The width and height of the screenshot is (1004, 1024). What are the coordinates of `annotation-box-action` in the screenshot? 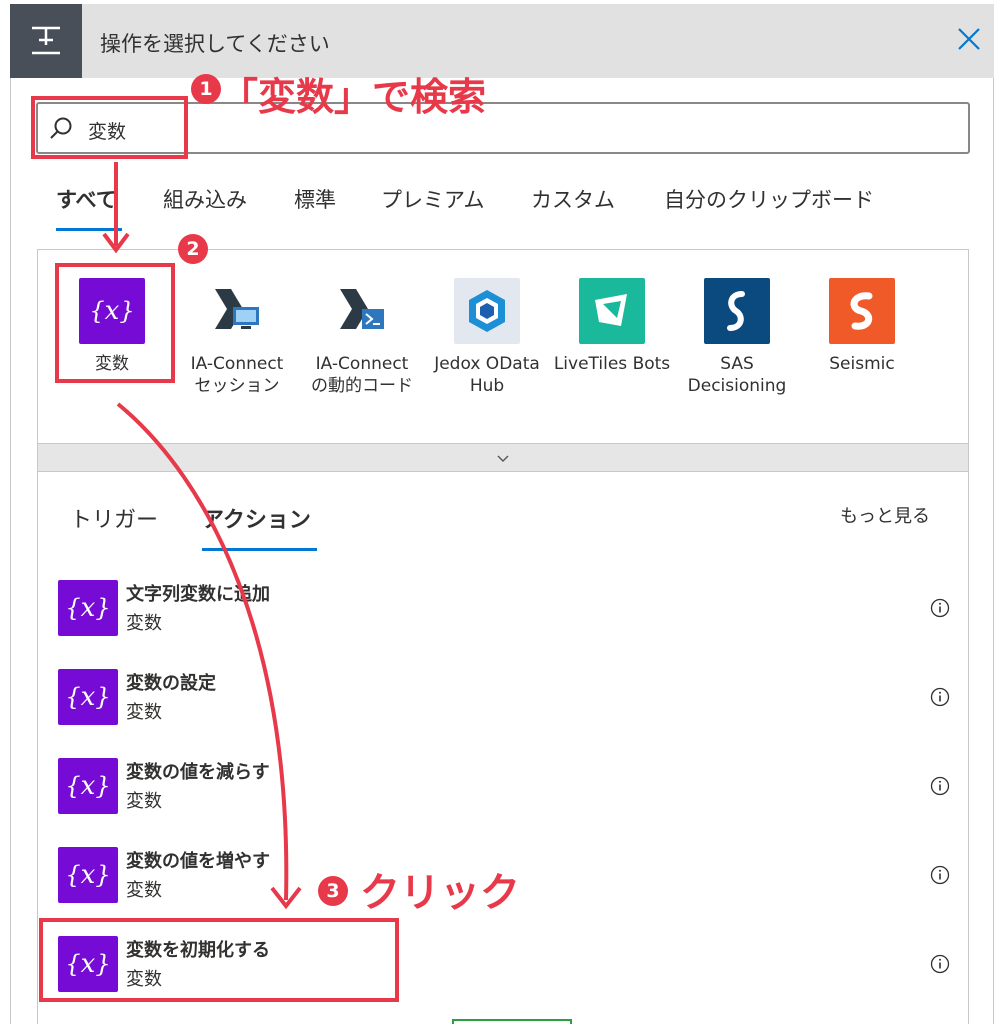 It's located at (219, 960).